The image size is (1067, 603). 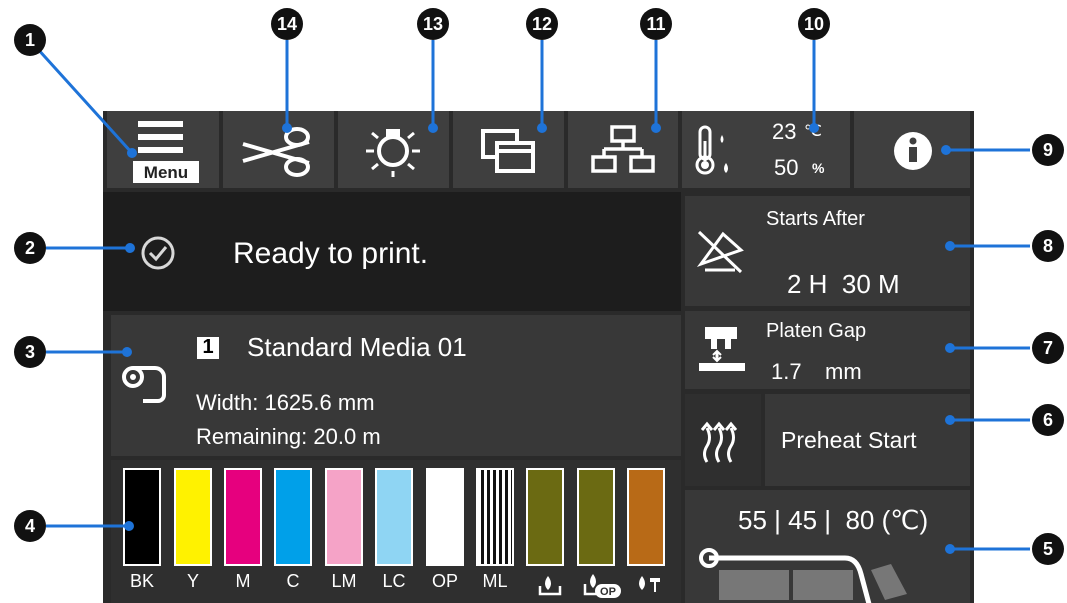 I want to click on callout-8: 8, so click(x=1048, y=246).